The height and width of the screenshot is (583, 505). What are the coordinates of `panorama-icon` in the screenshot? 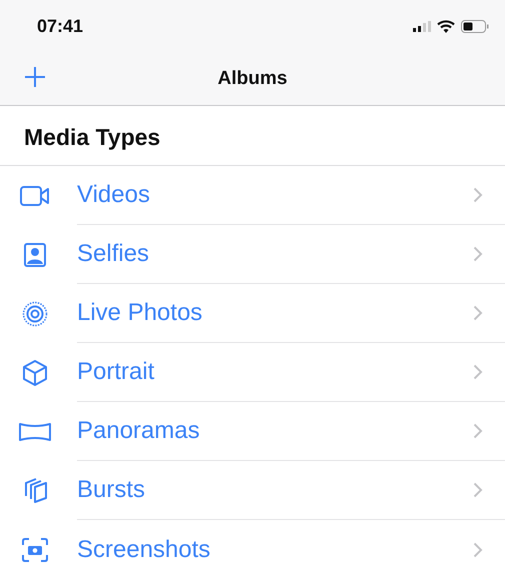 It's located at (34, 432).